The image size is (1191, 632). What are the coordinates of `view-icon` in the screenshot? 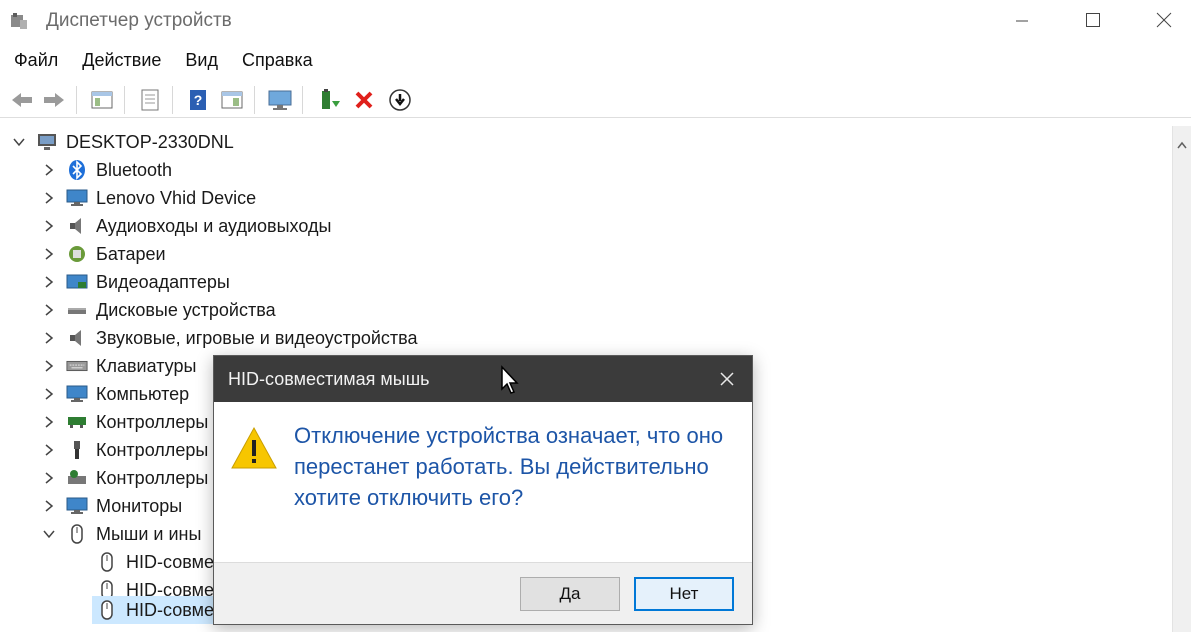 It's located at (232, 100).